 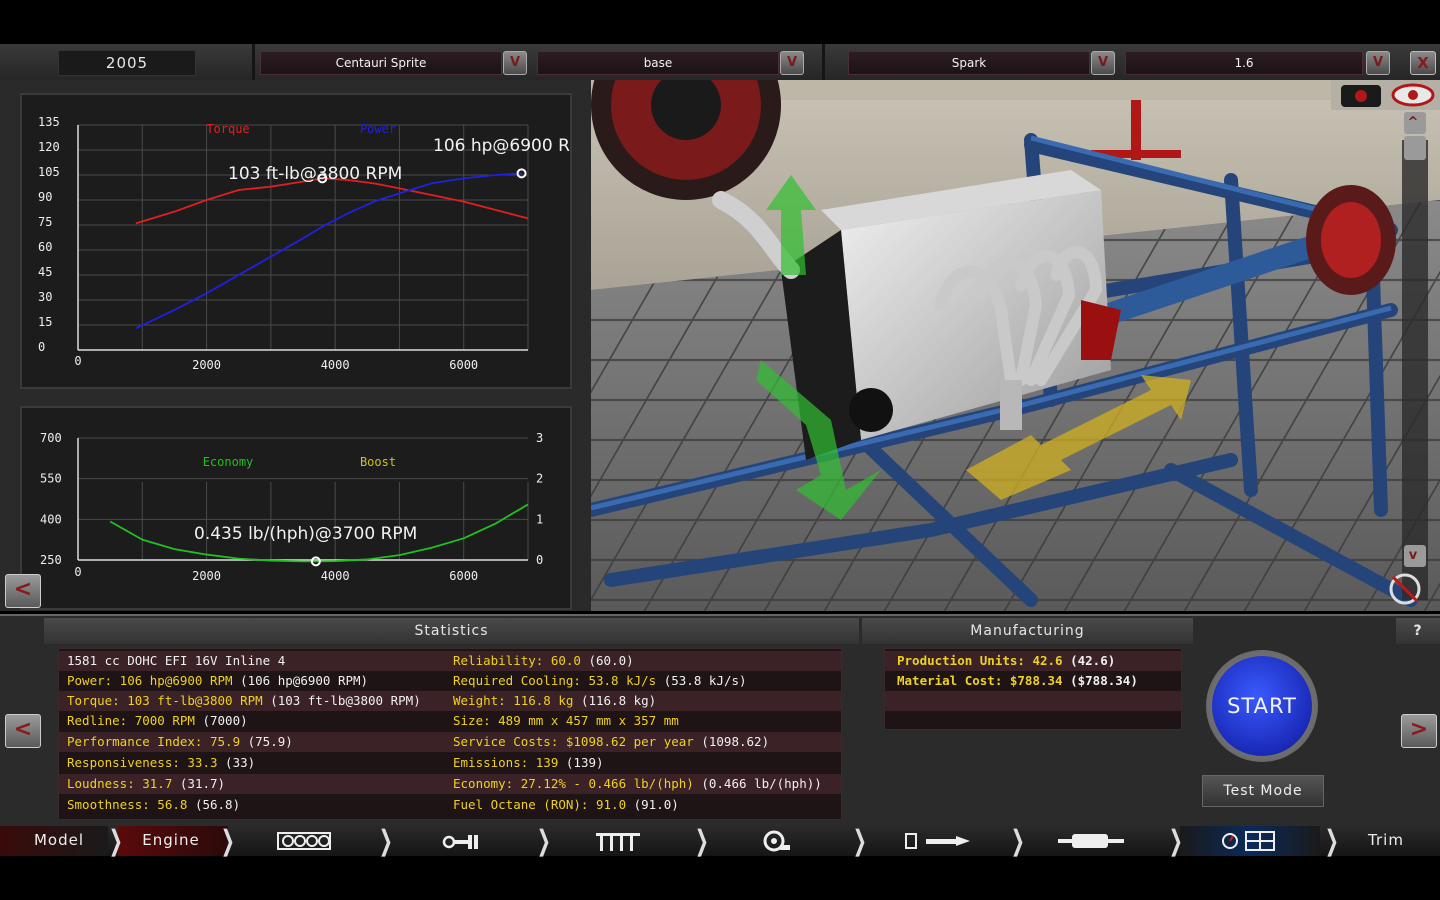 I want to click on tab-crankshaft-icon, so click(x=461, y=842).